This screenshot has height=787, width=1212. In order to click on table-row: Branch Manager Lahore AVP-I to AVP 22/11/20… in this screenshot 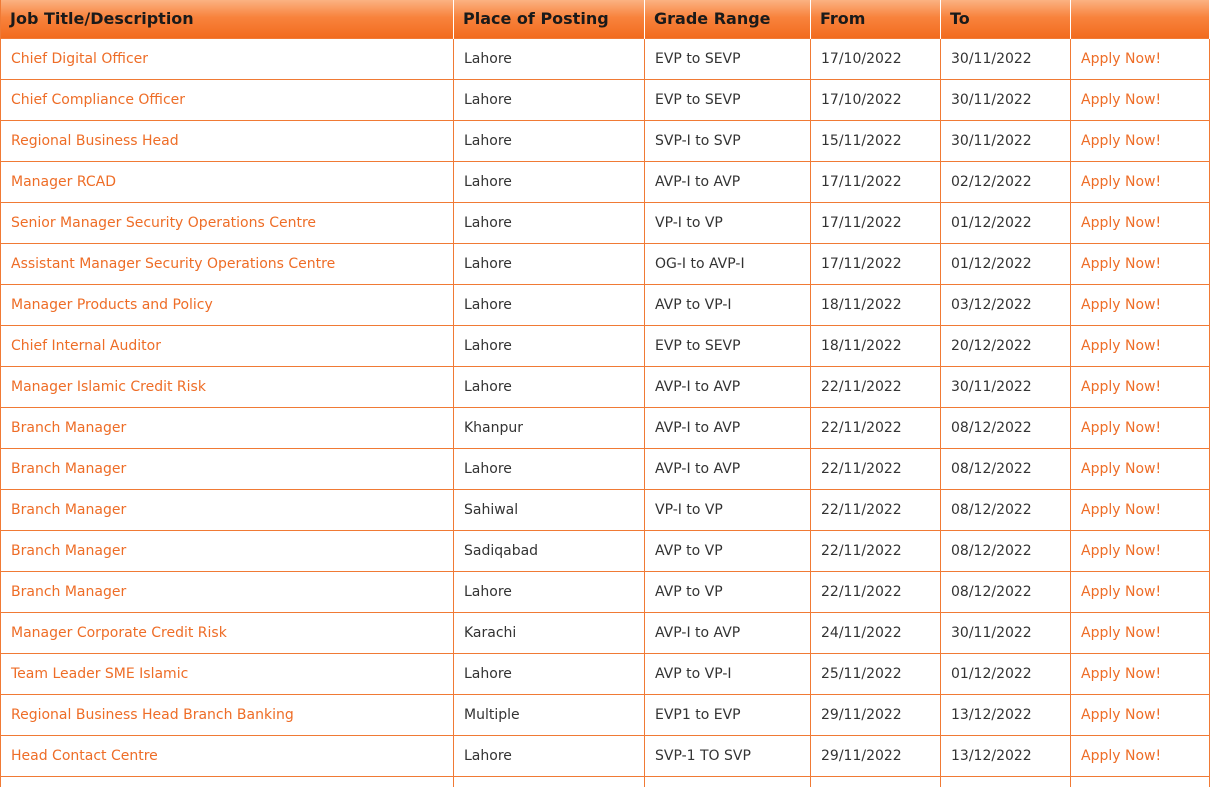, I will do `click(605, 468)`.